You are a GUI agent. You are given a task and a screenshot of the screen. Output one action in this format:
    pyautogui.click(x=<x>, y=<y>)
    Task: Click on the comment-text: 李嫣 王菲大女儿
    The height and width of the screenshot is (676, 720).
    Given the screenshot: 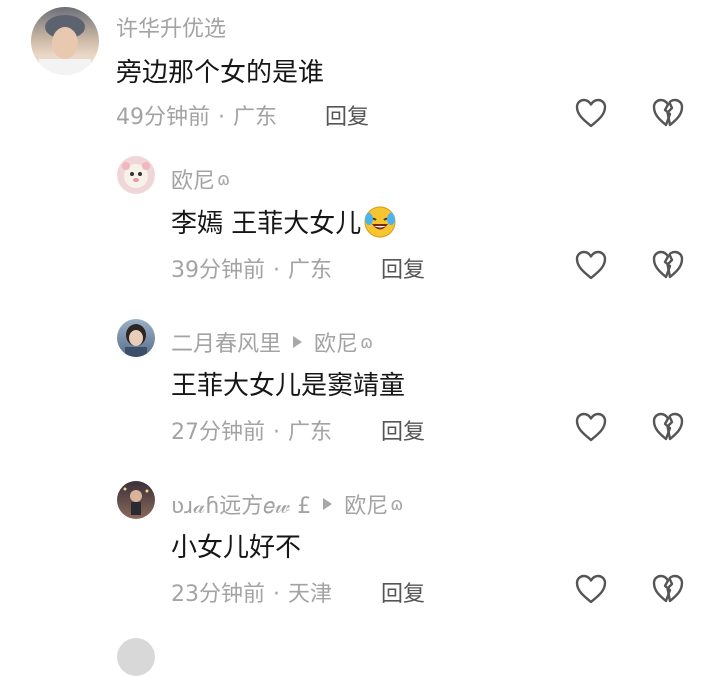 What is the action you would take?
    pyautogui.click(x=284, y=221)
    